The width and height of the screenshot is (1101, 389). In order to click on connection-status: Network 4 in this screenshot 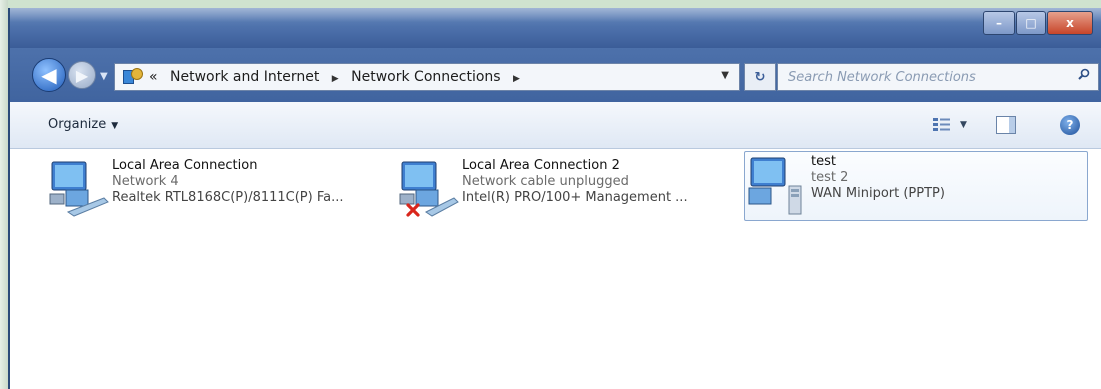, I will do `click(145, 181)`.